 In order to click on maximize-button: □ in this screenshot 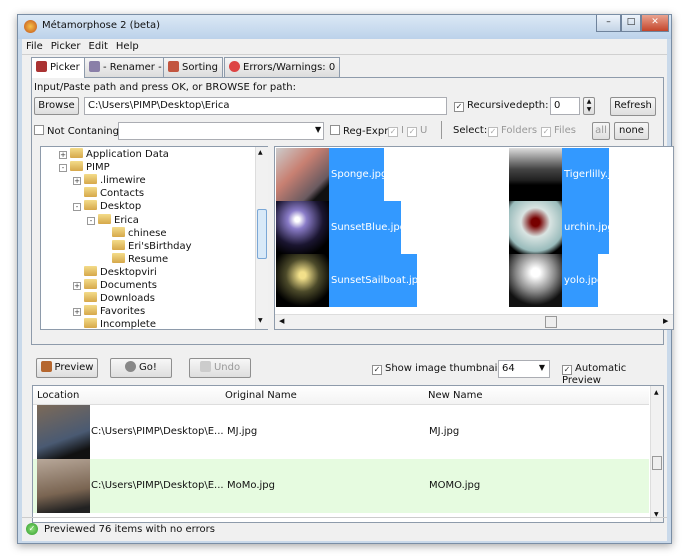, I will do `click(631, 23)`.